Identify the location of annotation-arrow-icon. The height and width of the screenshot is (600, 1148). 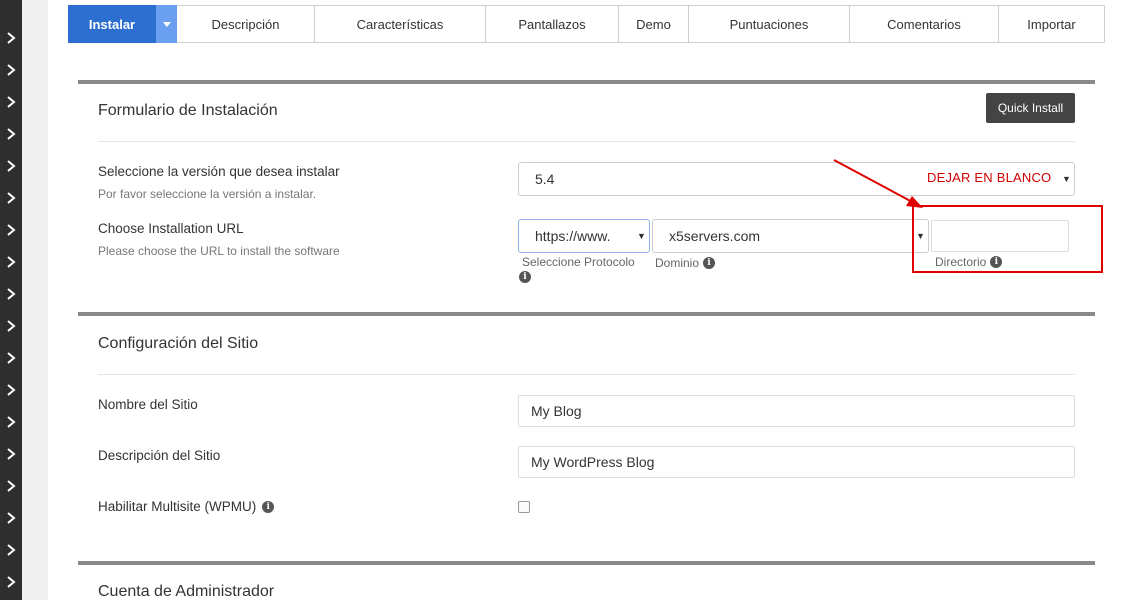
(878, 183).